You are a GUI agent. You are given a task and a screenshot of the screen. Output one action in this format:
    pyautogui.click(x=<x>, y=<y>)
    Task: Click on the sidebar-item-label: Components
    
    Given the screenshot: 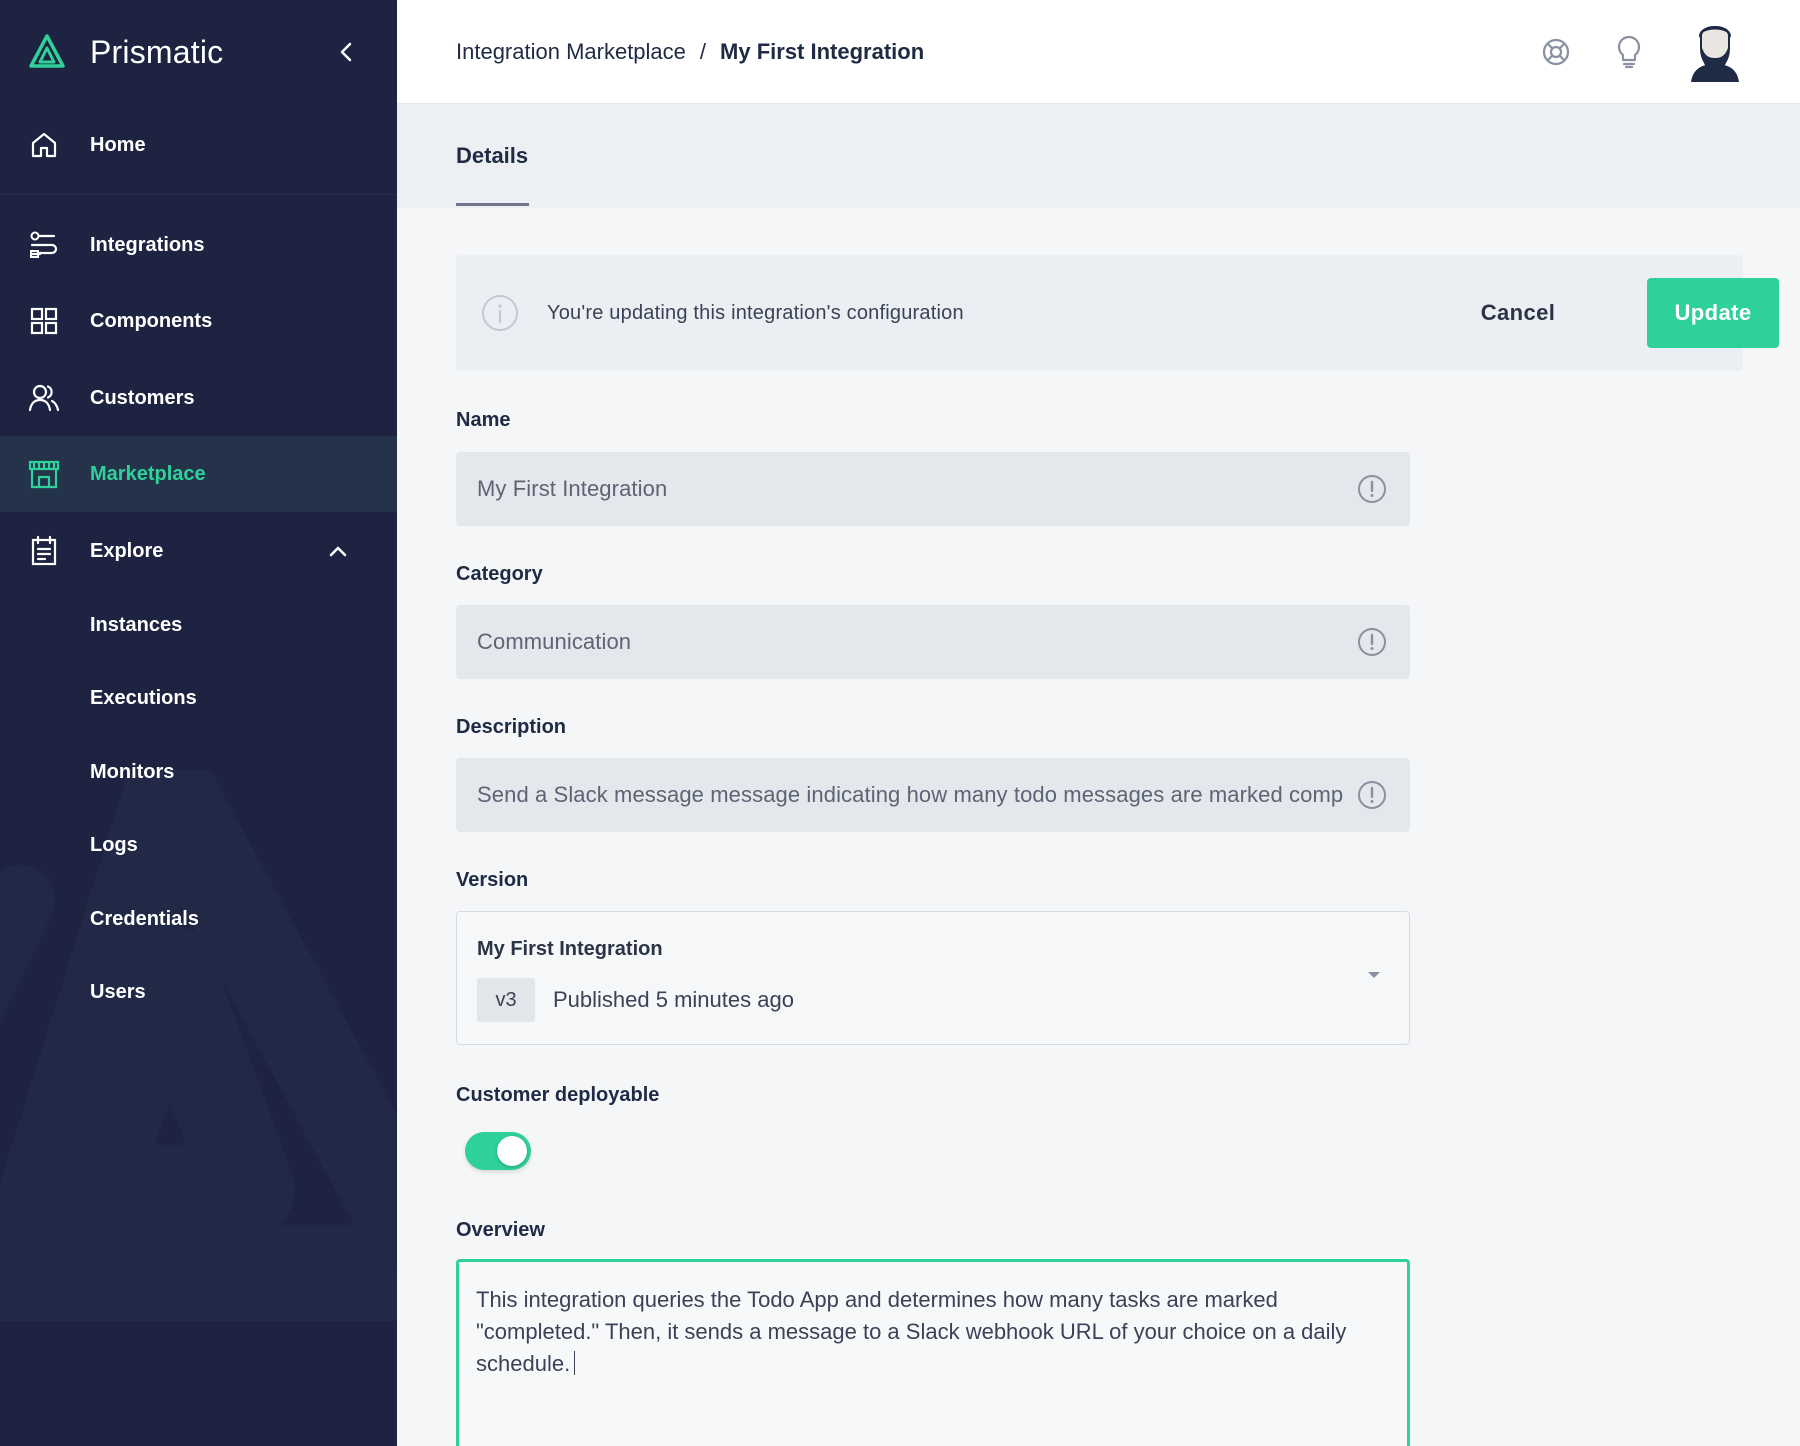 What is the action you would take?
    pyautogui.click(x=151, y=320)
    